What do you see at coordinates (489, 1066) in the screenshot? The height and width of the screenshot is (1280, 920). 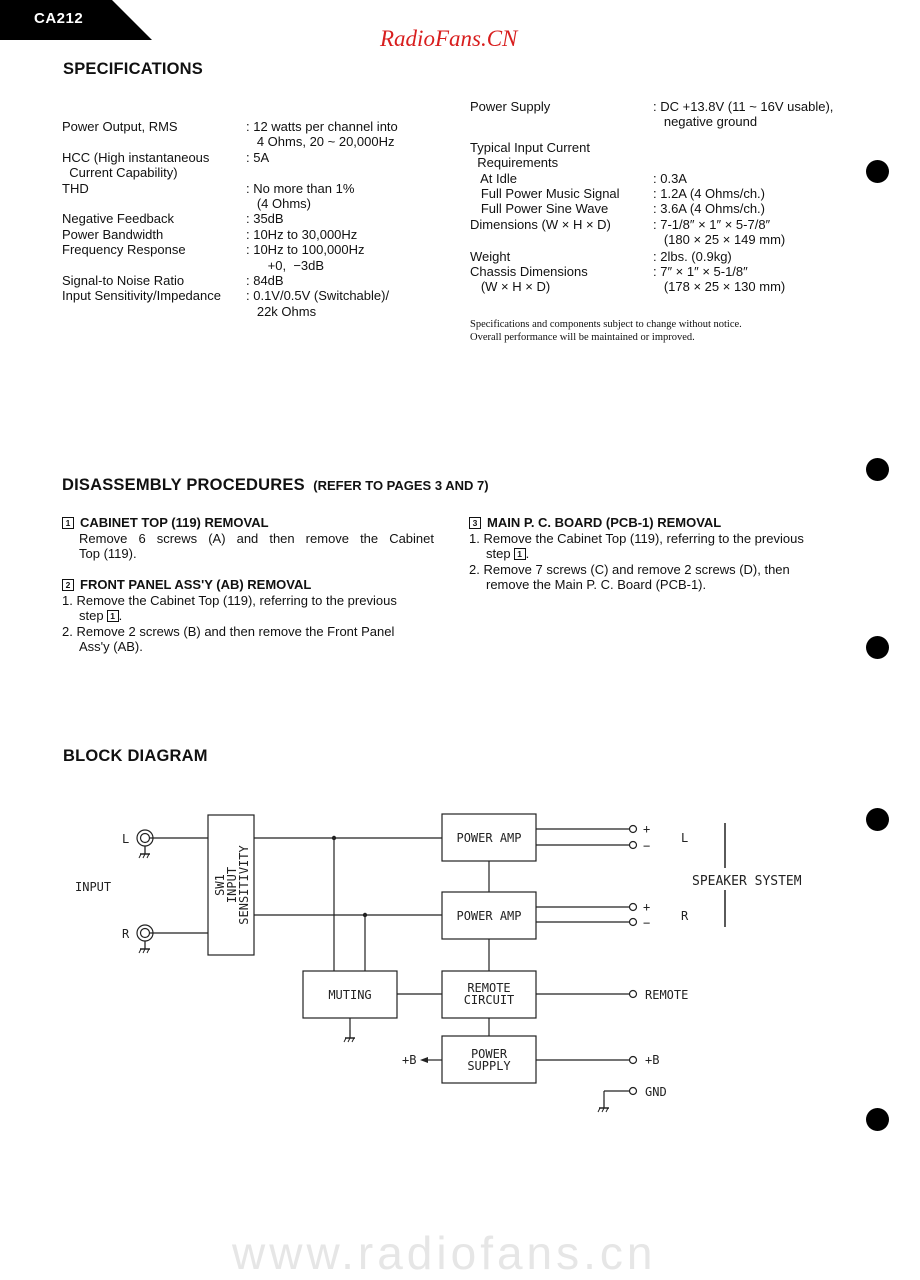 I see `power-supply-label-2: SUPPLY` at bounding box center [489, 1066].